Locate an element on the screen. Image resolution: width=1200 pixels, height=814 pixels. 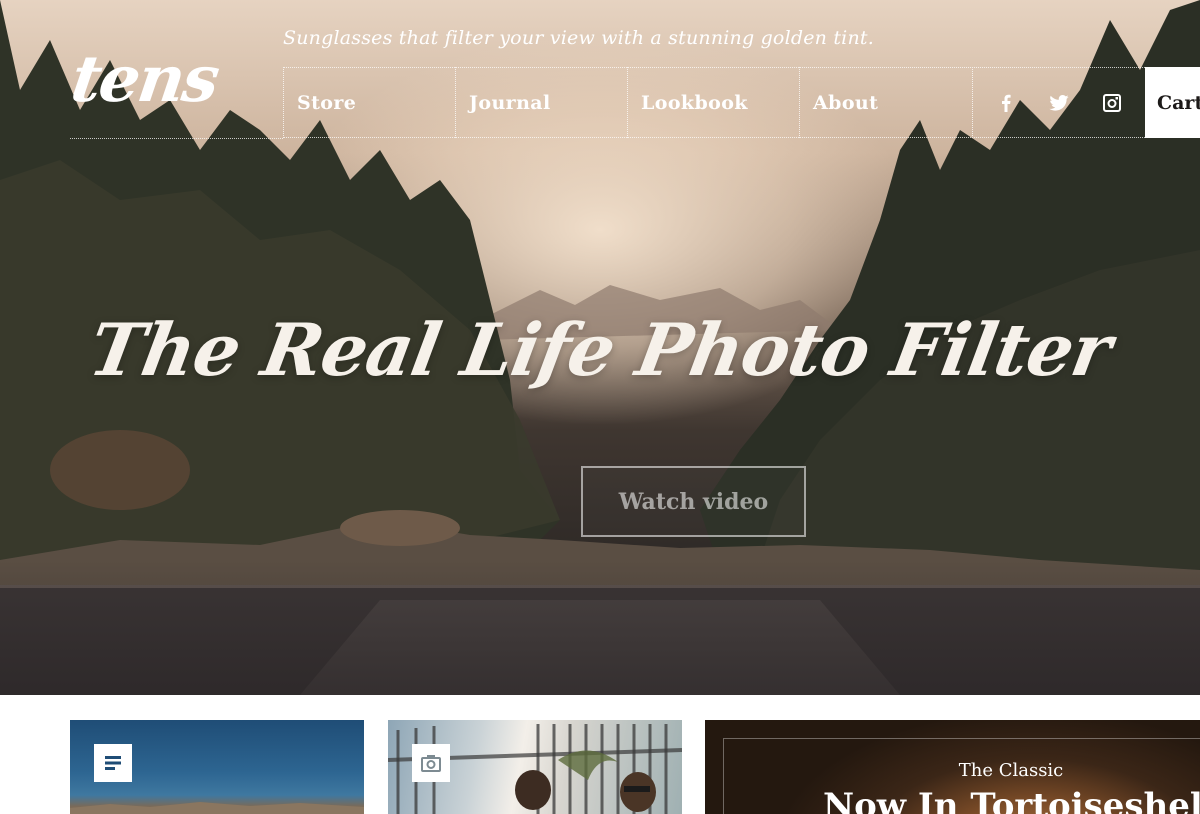
instagram-icon is located at coordinates (1112, 103).